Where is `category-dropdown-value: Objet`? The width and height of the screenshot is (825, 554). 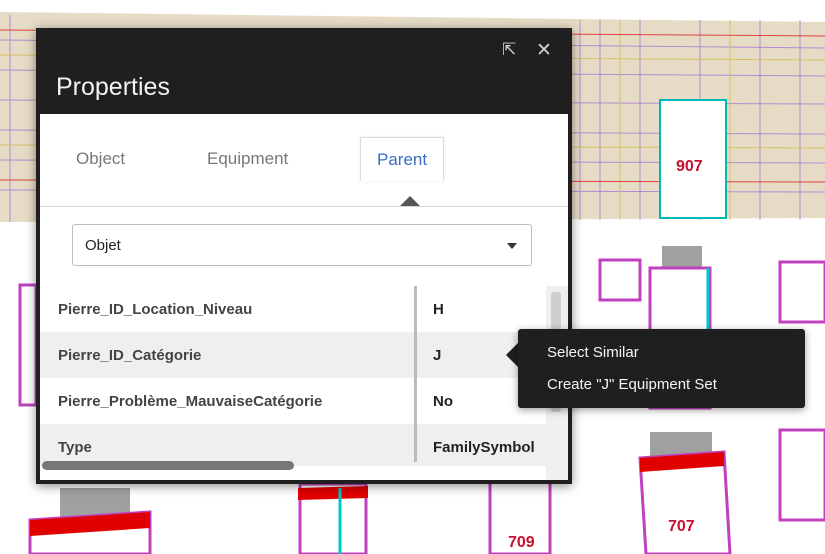 category-dropdown-value: Objet is located at coordinates (103, 245).